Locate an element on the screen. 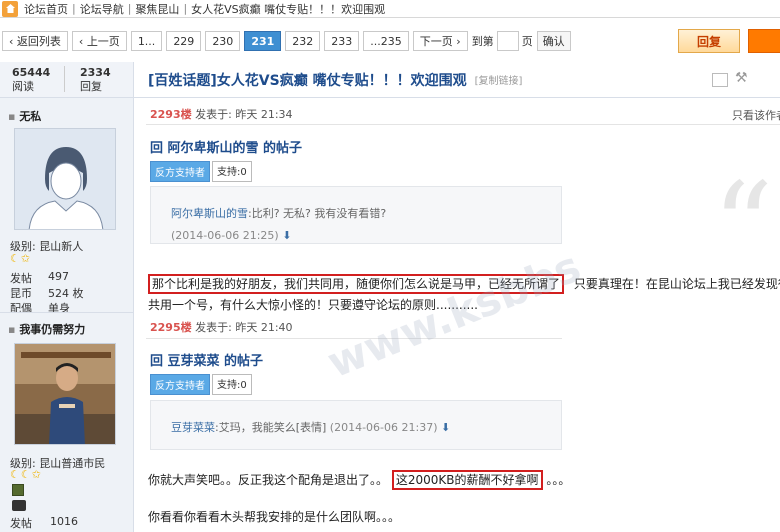 This screenshot has height=532, width=780. post-meta: 2295楼 发表于: 昨天 21:40 is located at coordinates (221, 327).